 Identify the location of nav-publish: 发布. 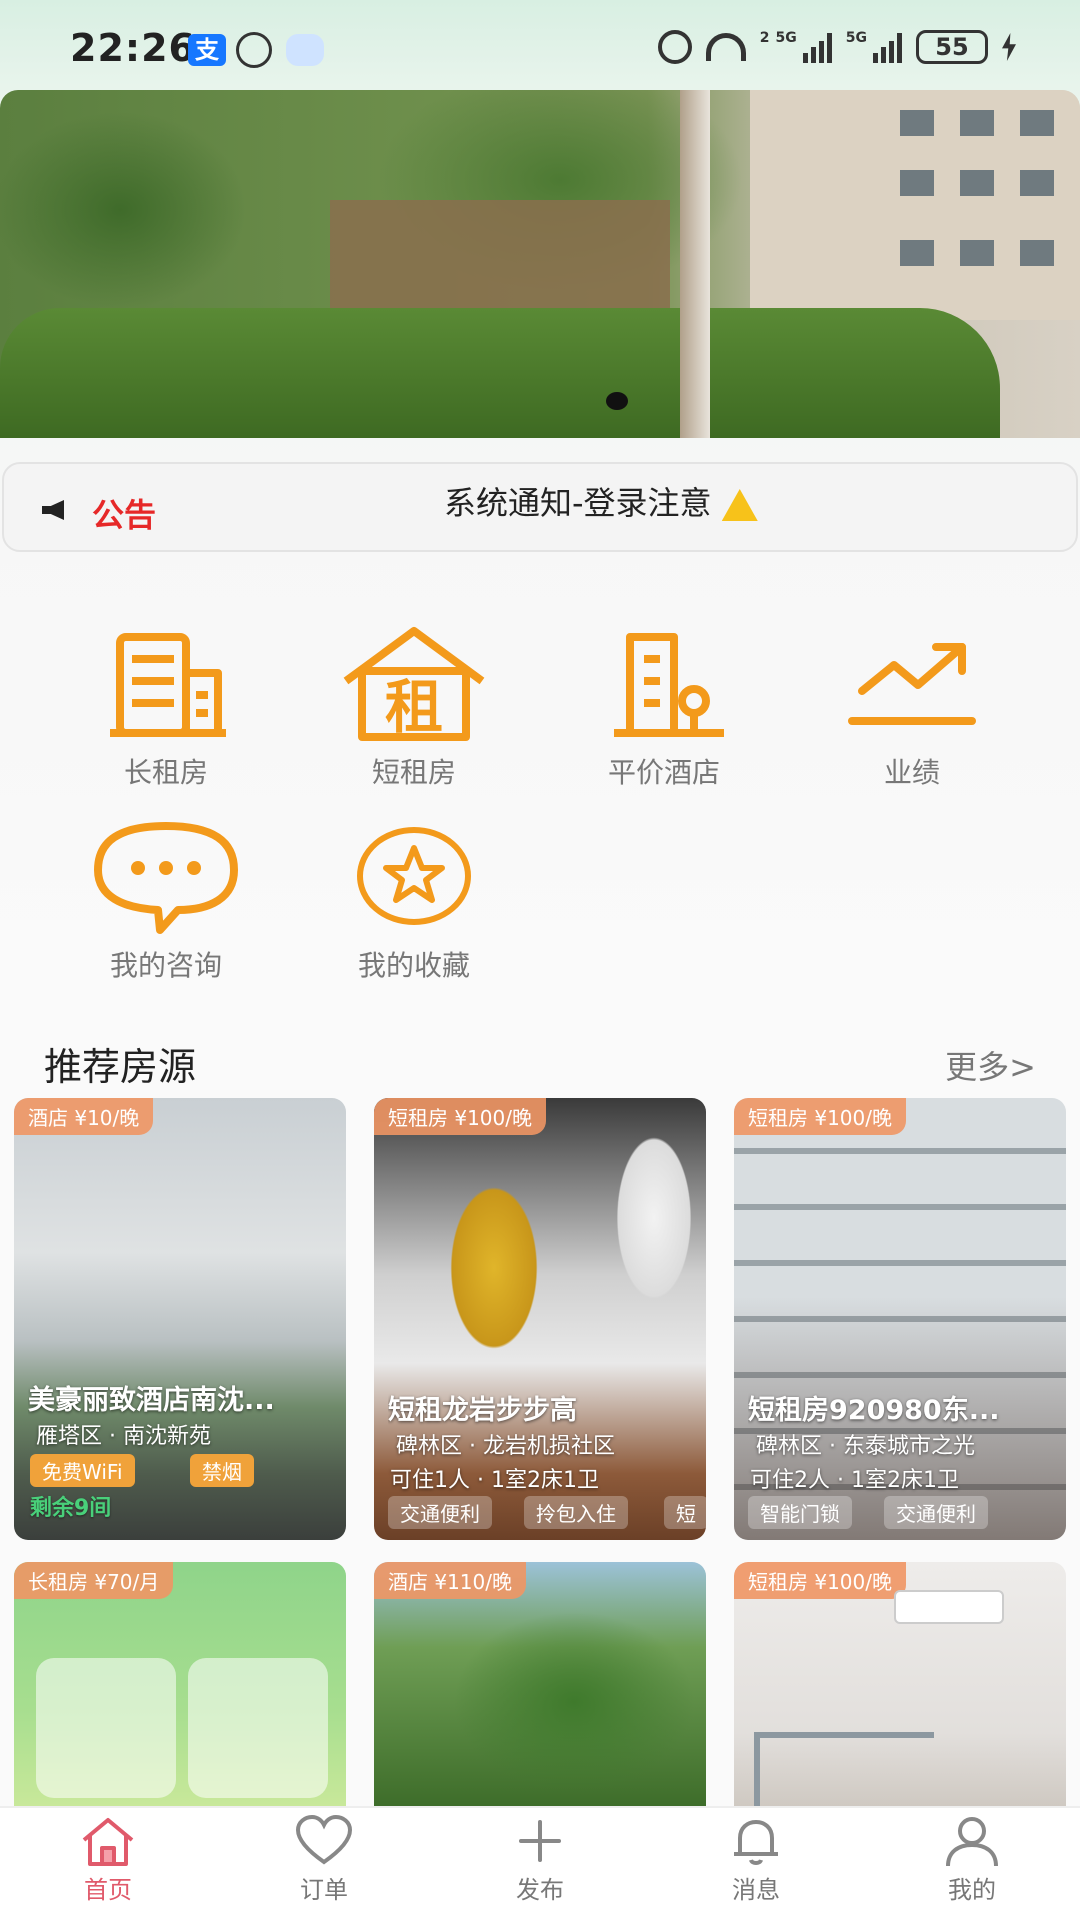
(540, 1859).